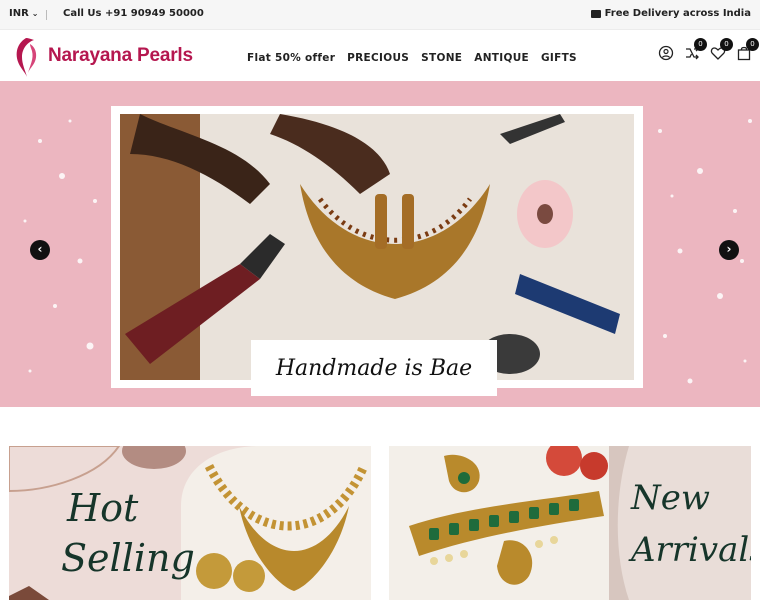 This screenshot has height=600, width=760. I want to click on nav-item-offer: Flat 50% offer, so click(291, 58).